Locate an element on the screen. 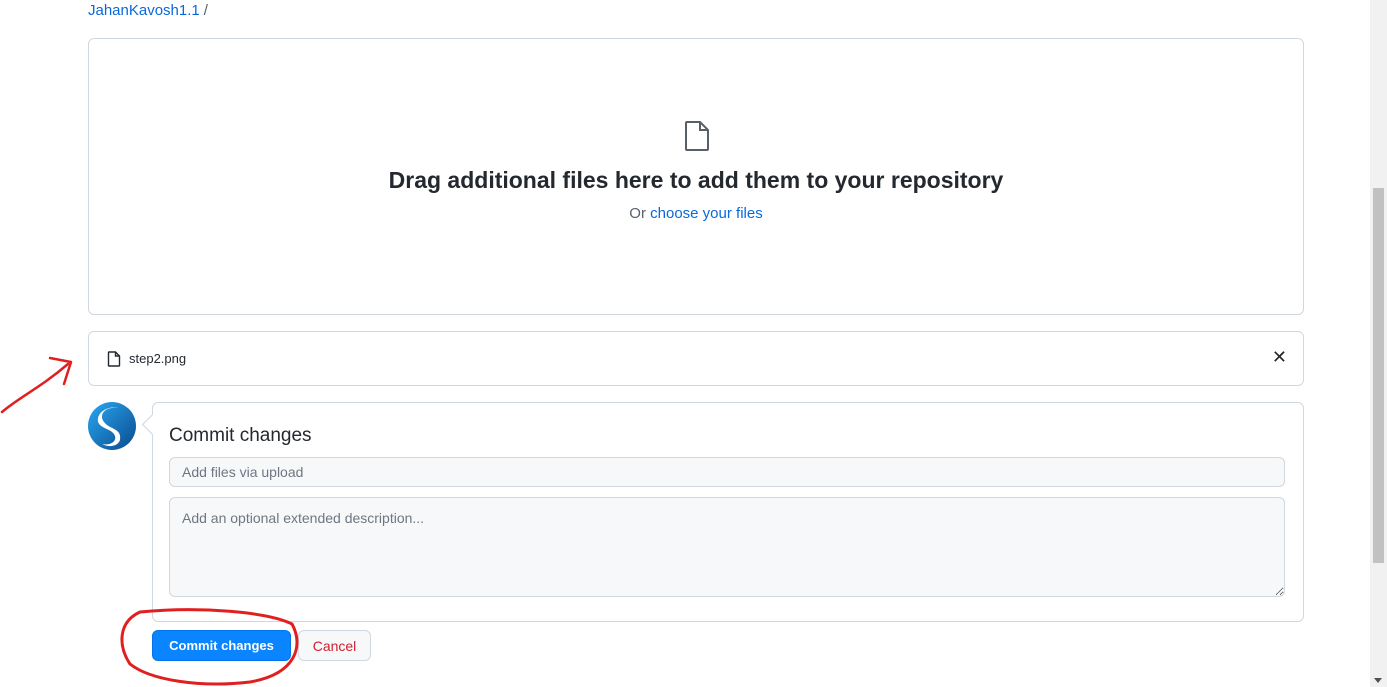  commit-description-input is located at coordinates (727, 547).